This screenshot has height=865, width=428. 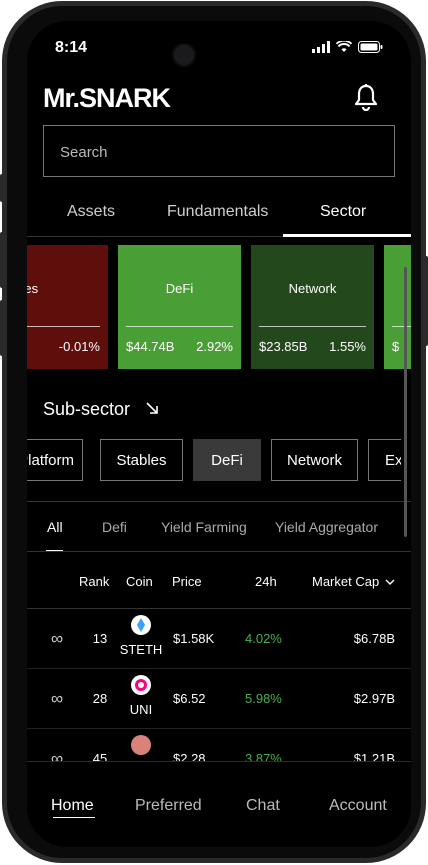 What do you see at coordinates (204, 527) in the screenshot?
I see `subtab-yield-farming: Yield Farming` at bounding box center [204, 527].